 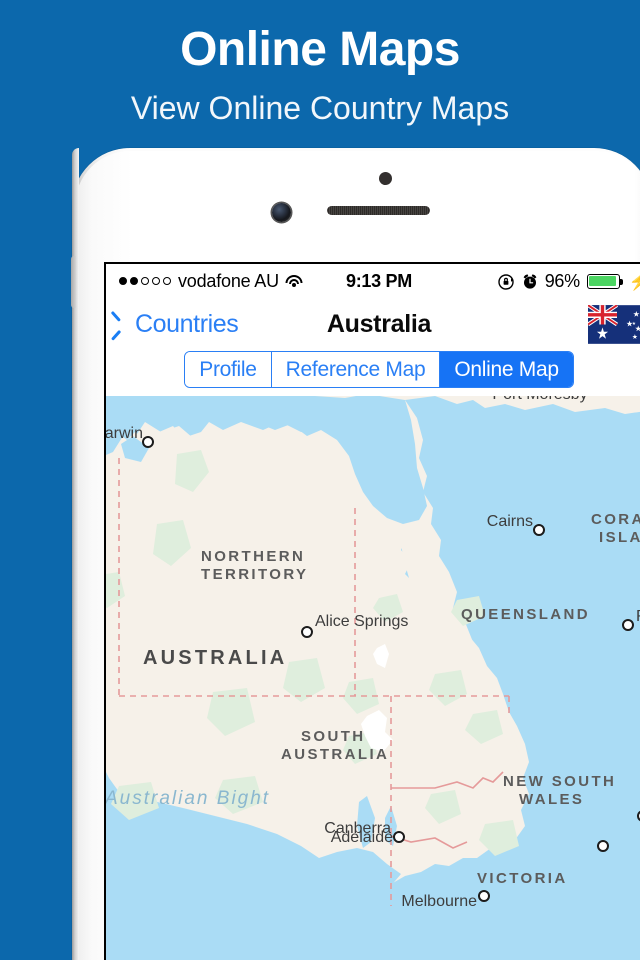 What do you see at coordinates (320, 108) in the screenshot?
I see `promo-subtitle: View Online Country Maps` at bounding box center [320, 108].